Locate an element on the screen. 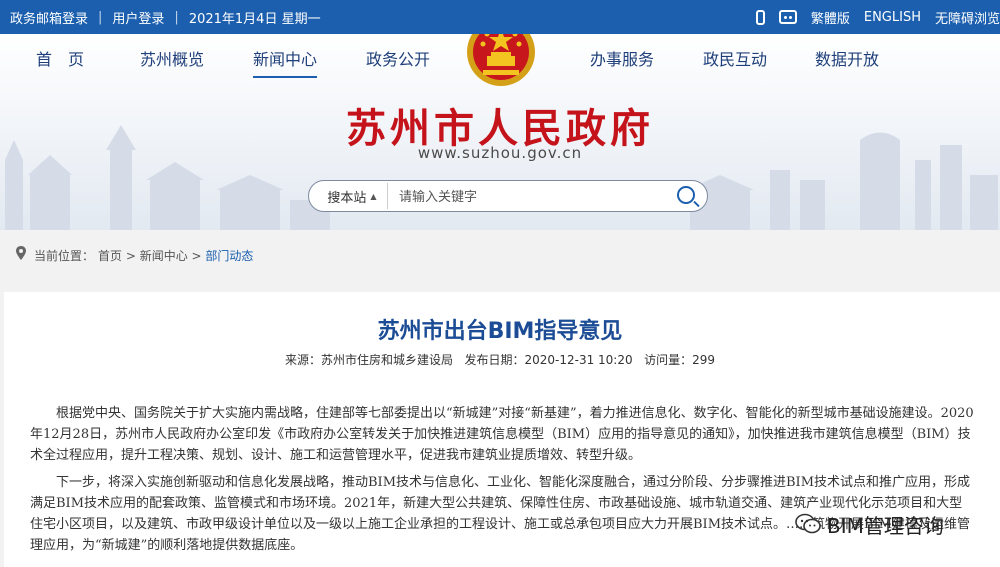  nav-item-services: 办事服务 is located at coordinates (622, 58).